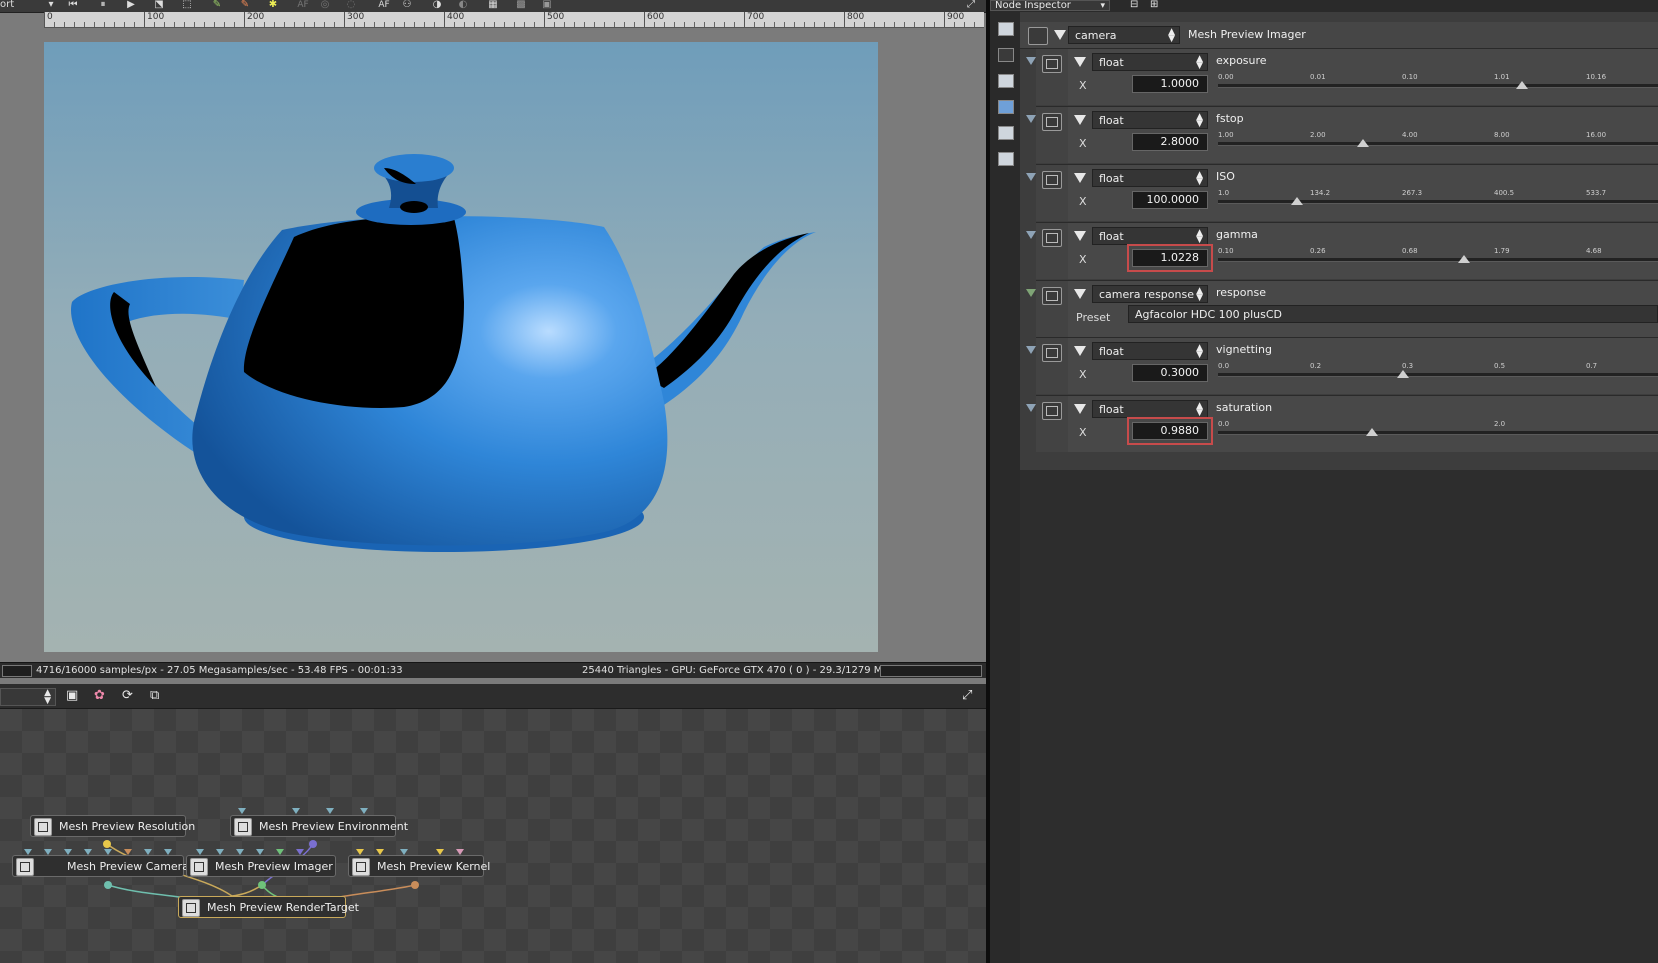 The height and width of the screenshot is (963, 1658). What do you see at coordinates (1006, 55) in the screenshot?
I see `camera-icon` at bounding box center [1006, 55].